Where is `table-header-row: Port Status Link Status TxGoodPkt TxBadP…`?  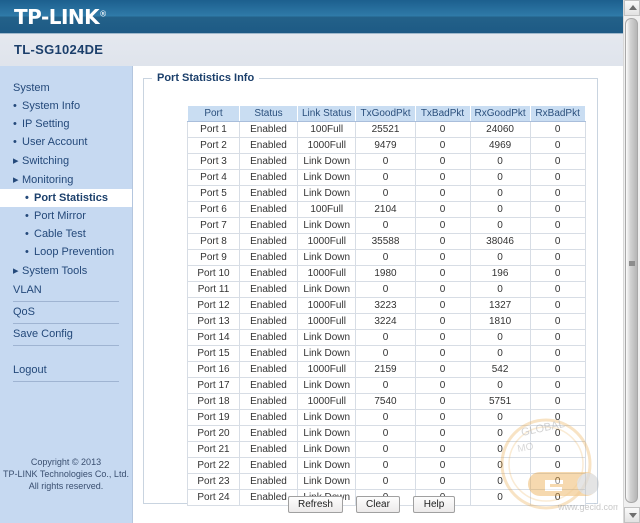
table-header-row: Port Status Link Status TxGoodPkt TxBadP… is located at coordinates (386, 113).